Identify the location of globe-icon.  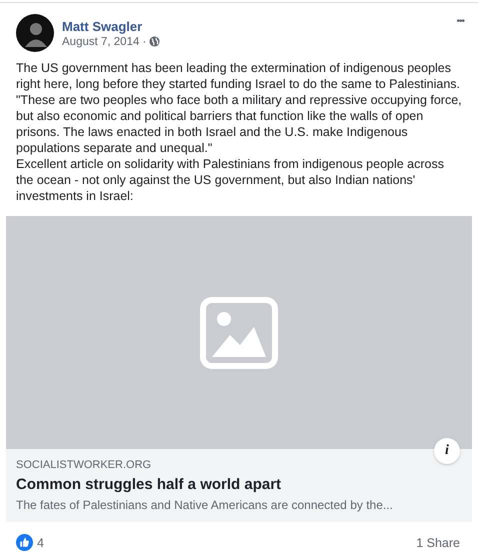
(154, 41).